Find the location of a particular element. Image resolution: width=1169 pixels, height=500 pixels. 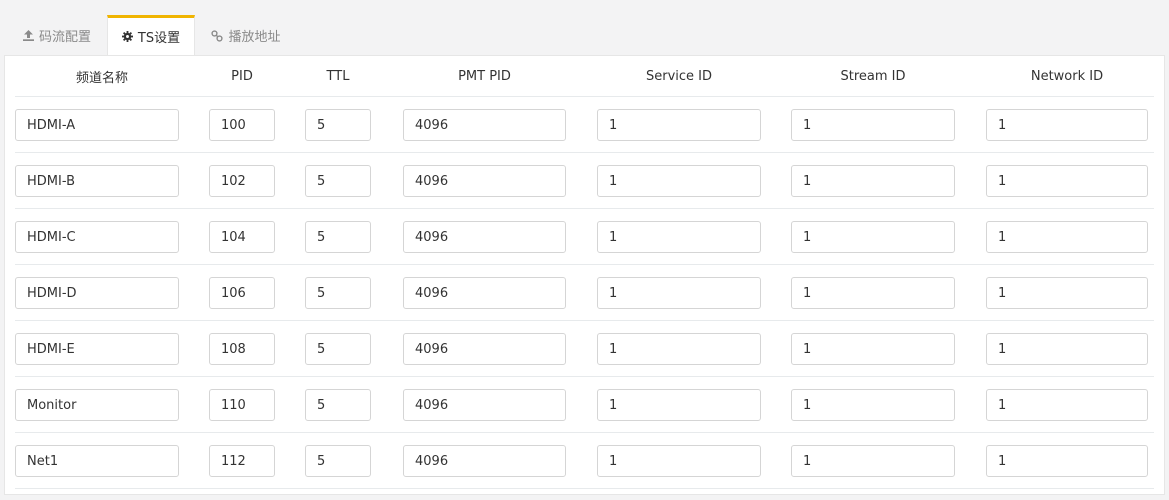

tab-ts-settings: TS设置 is located at coordinates (151, 35).